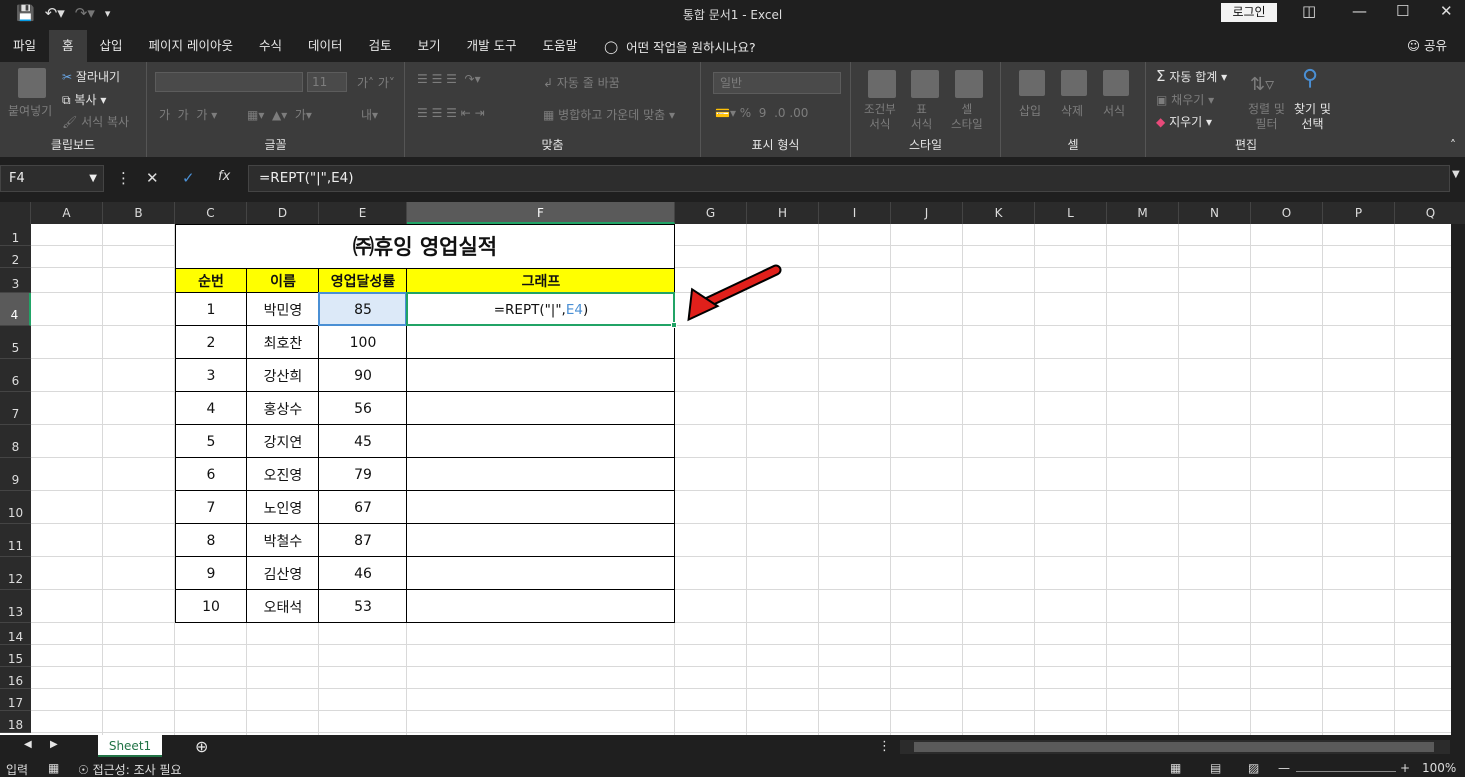 The width and height of the screenshot is (1465, 777). What do you see at coordinates (211, 573) in the screenshot?
I see `cell-no: 9` at bounding box center [211, 573].